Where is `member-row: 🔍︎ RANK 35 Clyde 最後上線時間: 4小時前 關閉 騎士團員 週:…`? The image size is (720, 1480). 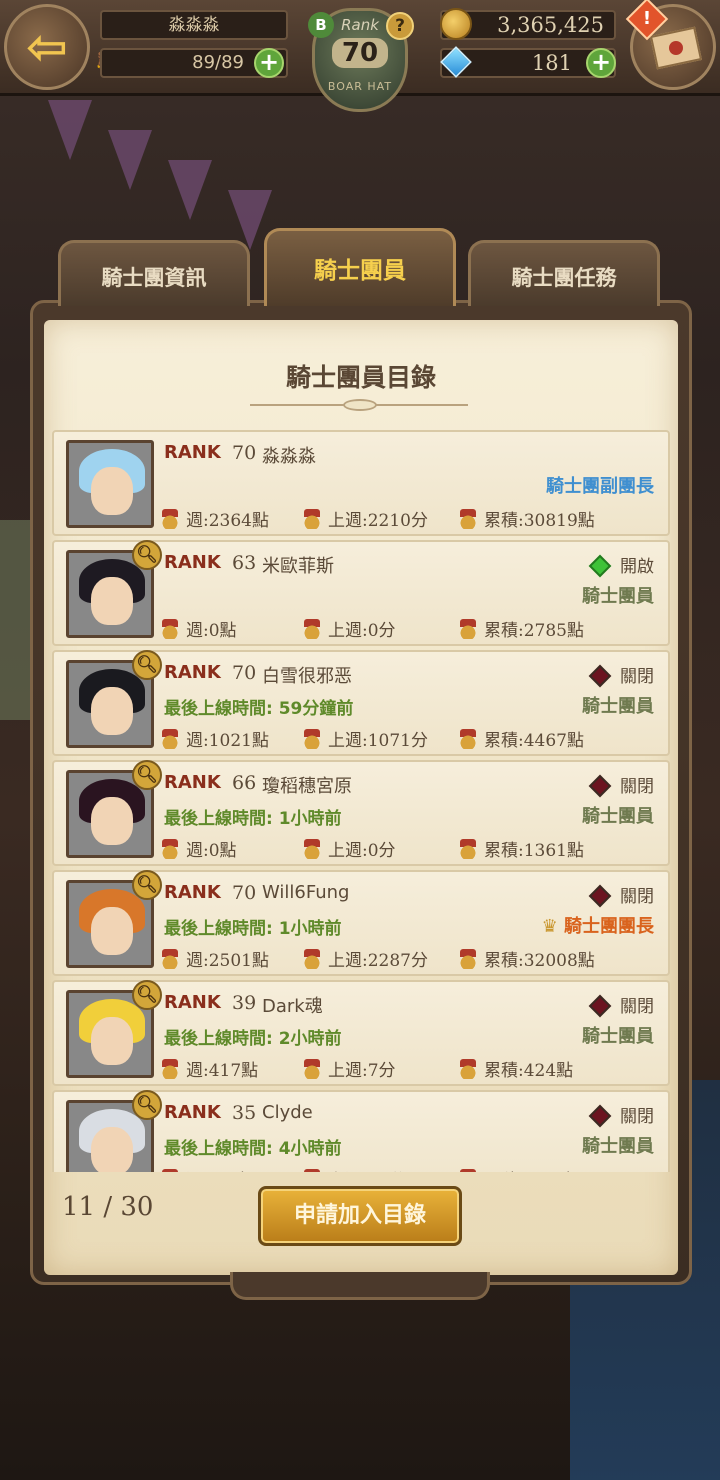
member-row: 🔍︎ RANK 35 Clyde 最後上線時間: 4小時前 關閉 騎士團員 週:… is located at coordinates (361, 1131).